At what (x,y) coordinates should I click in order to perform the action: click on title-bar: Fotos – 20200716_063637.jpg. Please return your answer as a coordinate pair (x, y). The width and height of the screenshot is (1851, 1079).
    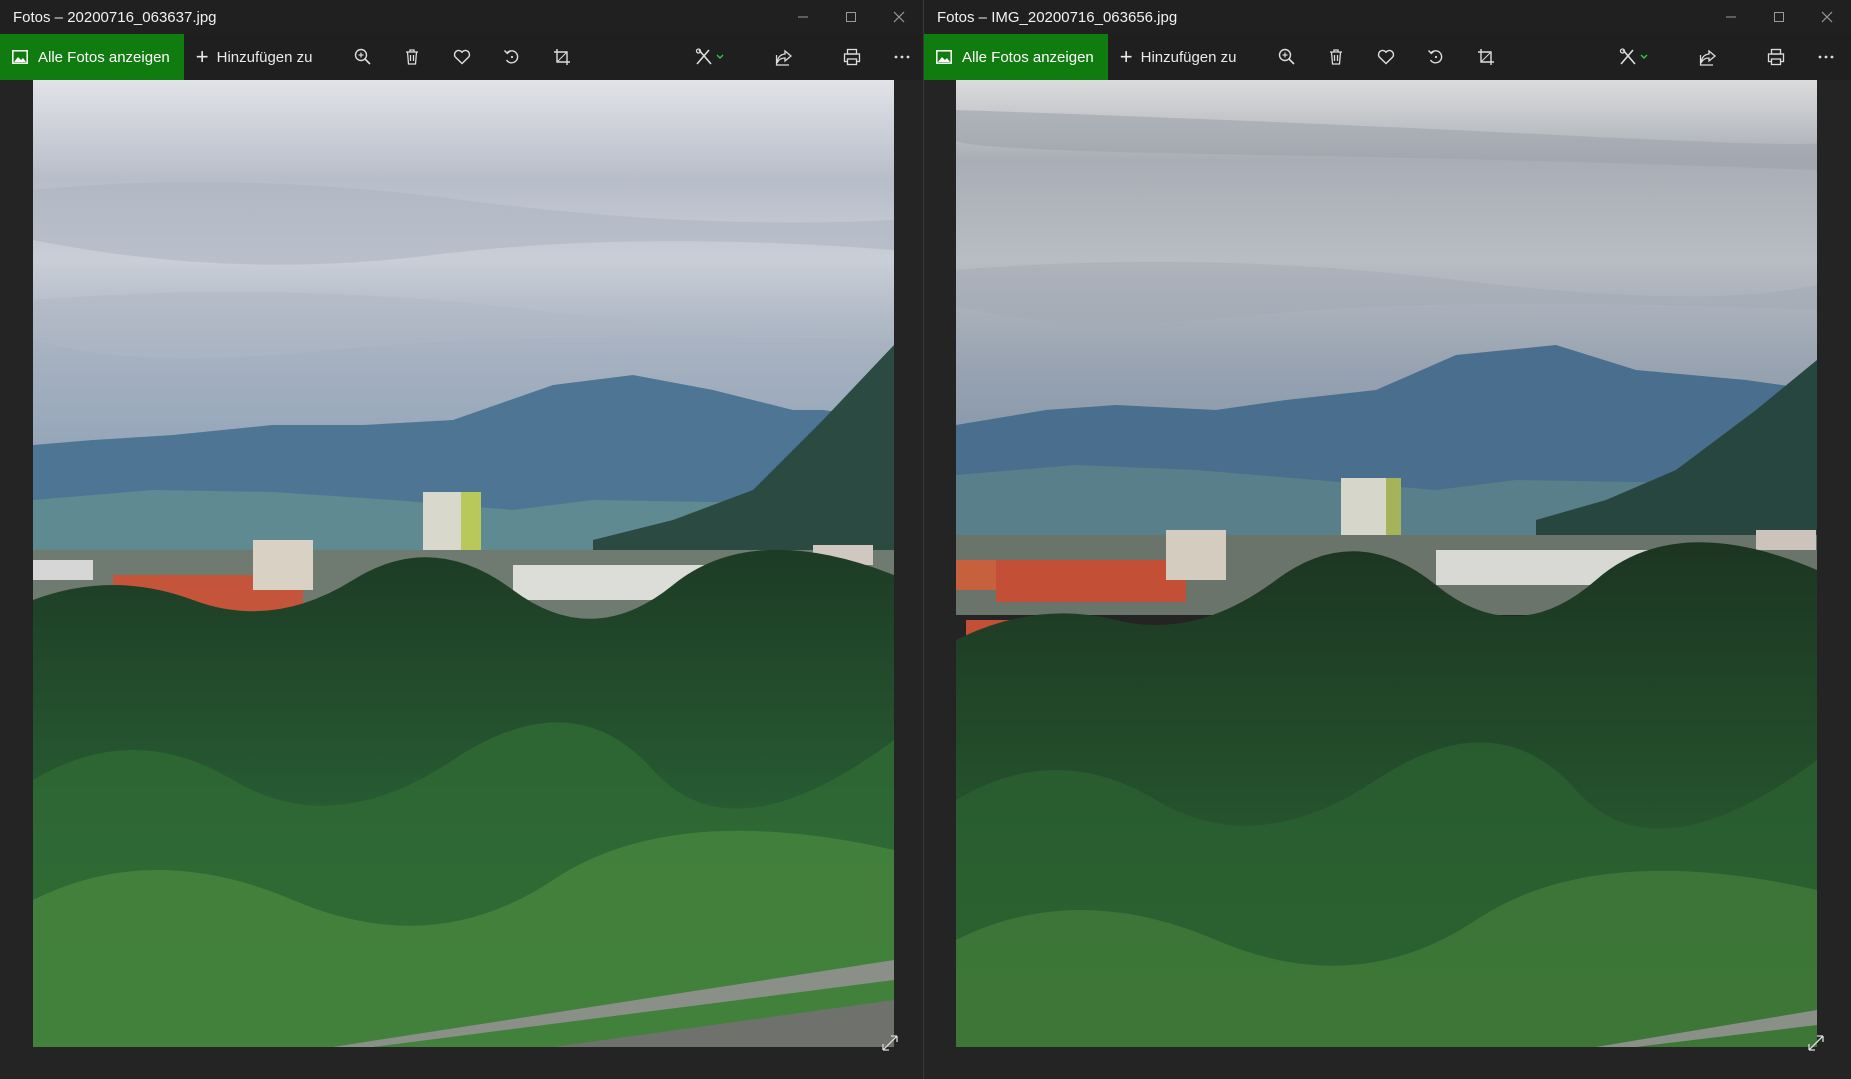
    Looking at the image, I should click on (461, 17).